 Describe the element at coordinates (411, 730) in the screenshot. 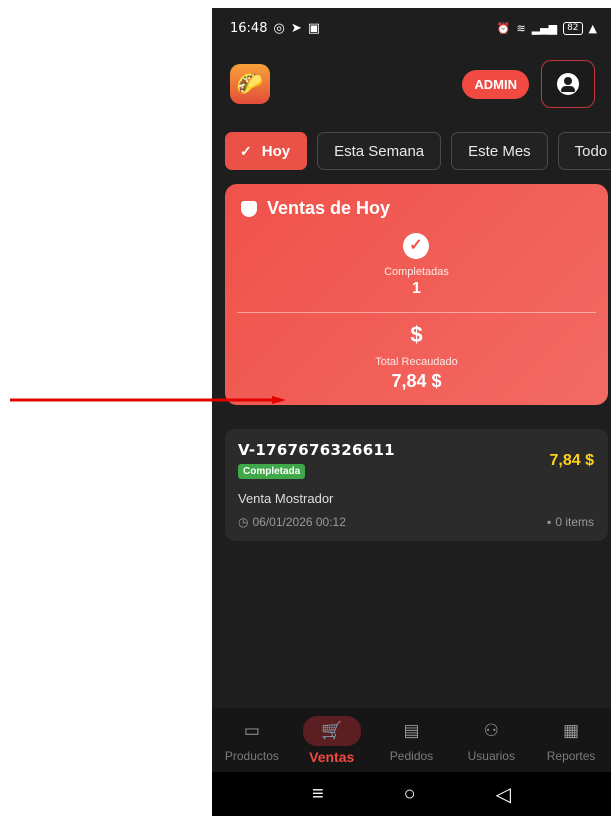

I see `receipt-icon: ▤` at that location.